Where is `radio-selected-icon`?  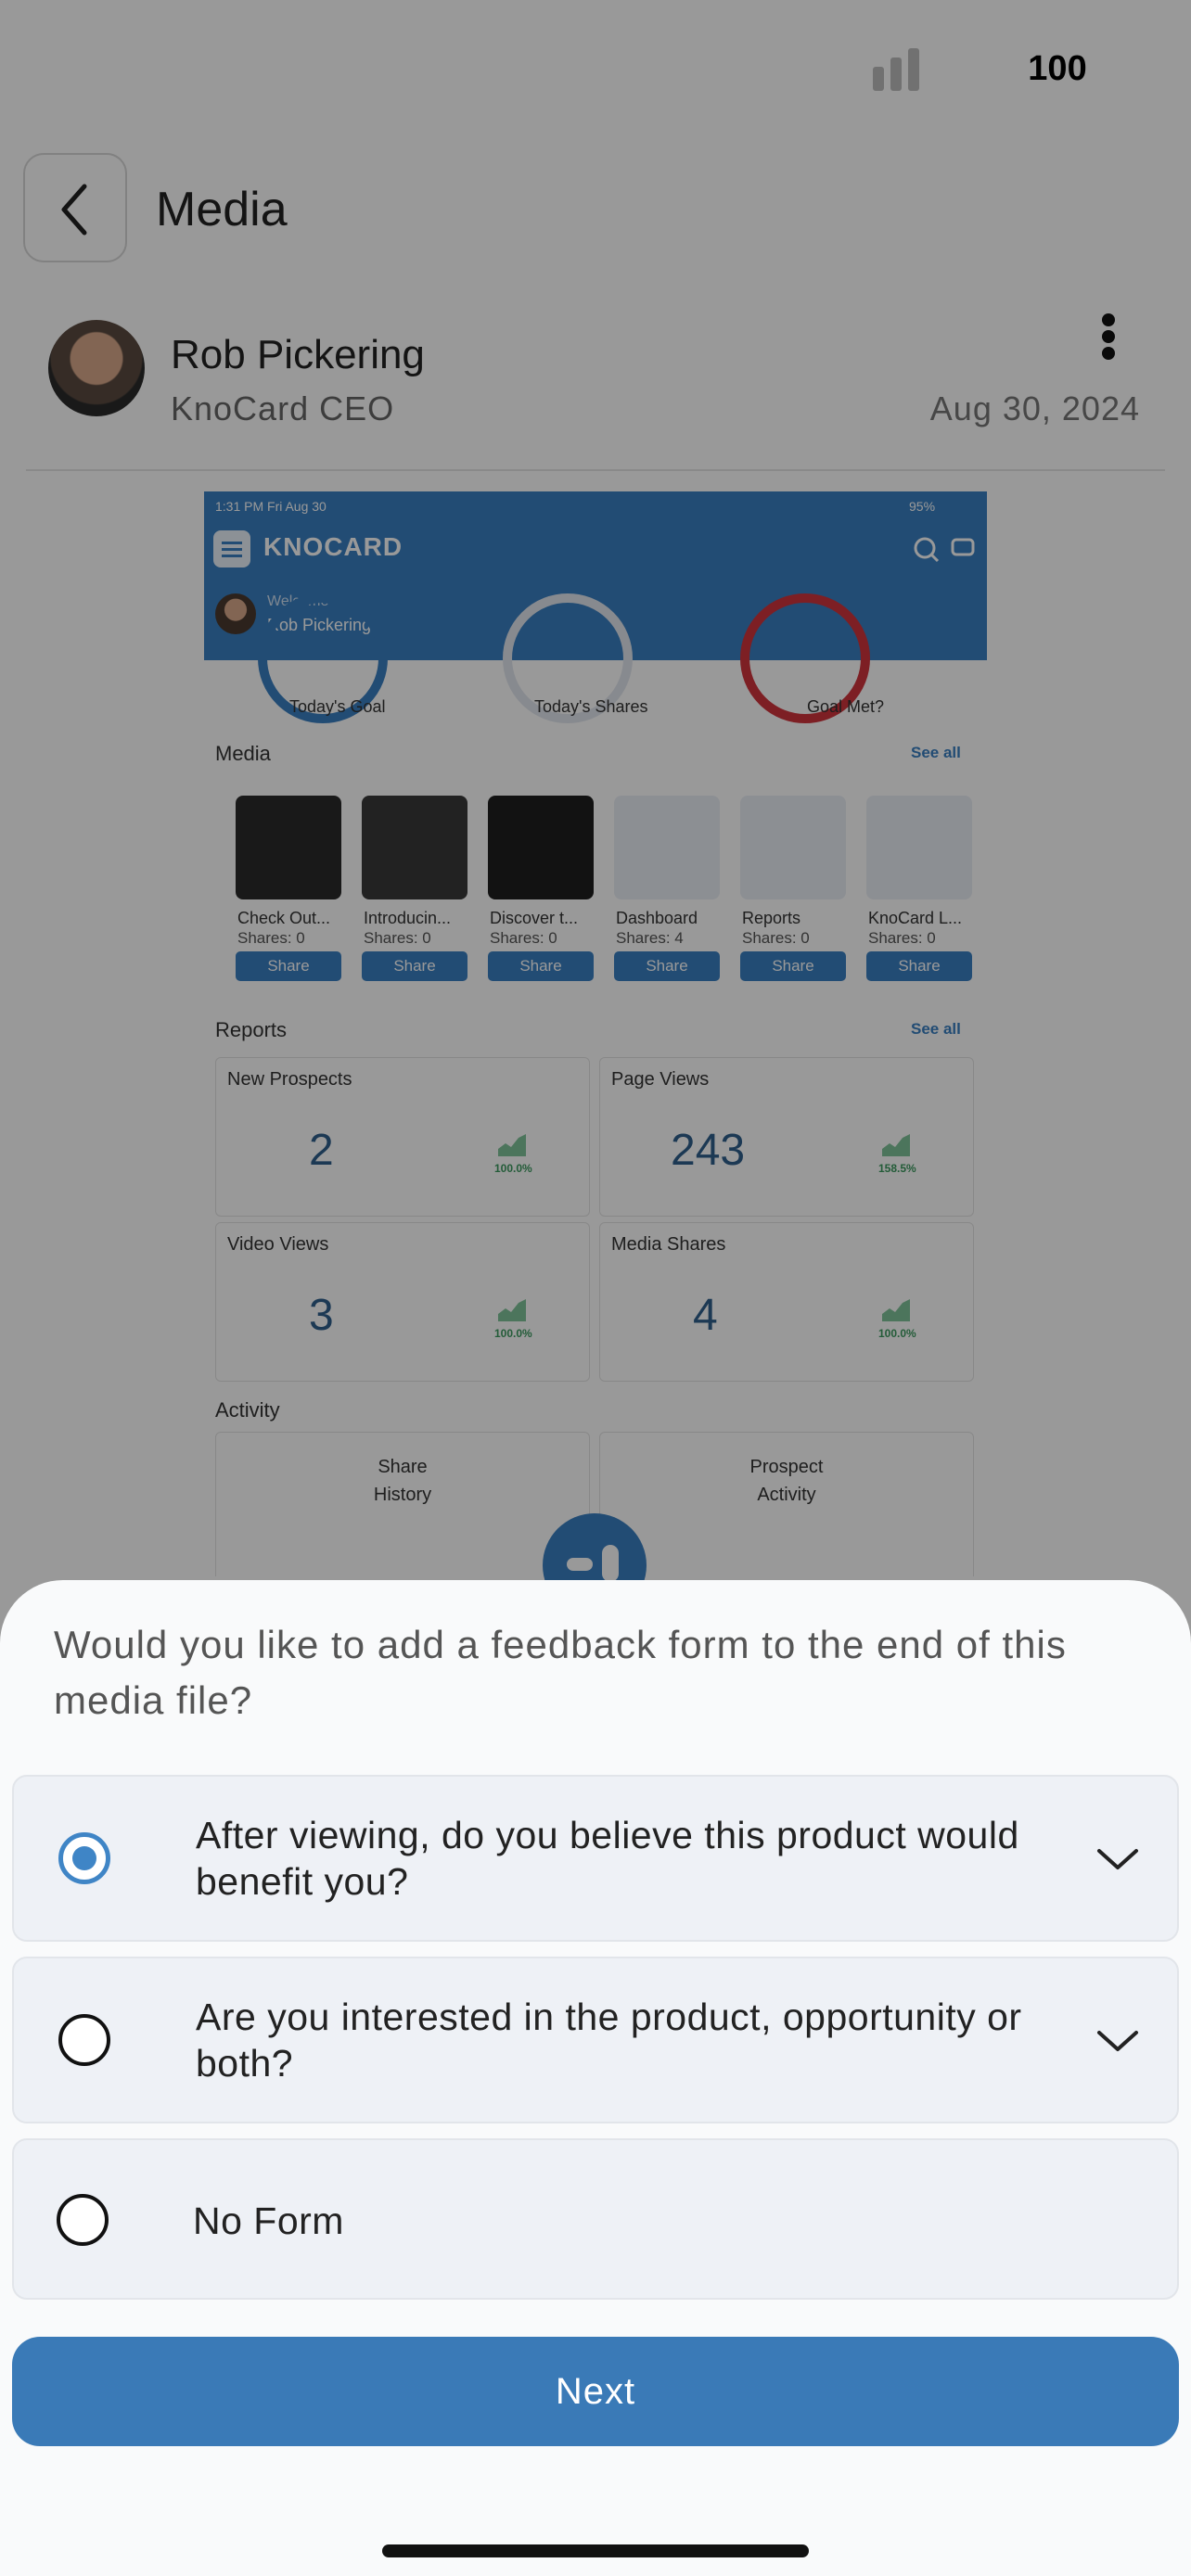
radio-selected-icon is located at coordinates (84, 1858).